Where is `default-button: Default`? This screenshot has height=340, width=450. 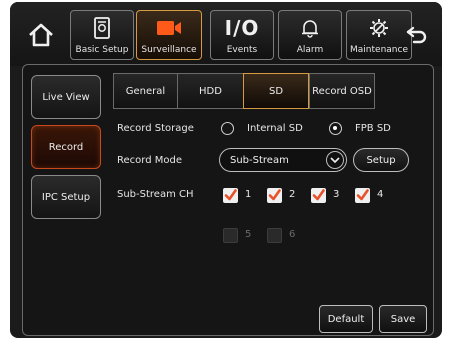 default-button: Default is located at coordinates (346, 319).